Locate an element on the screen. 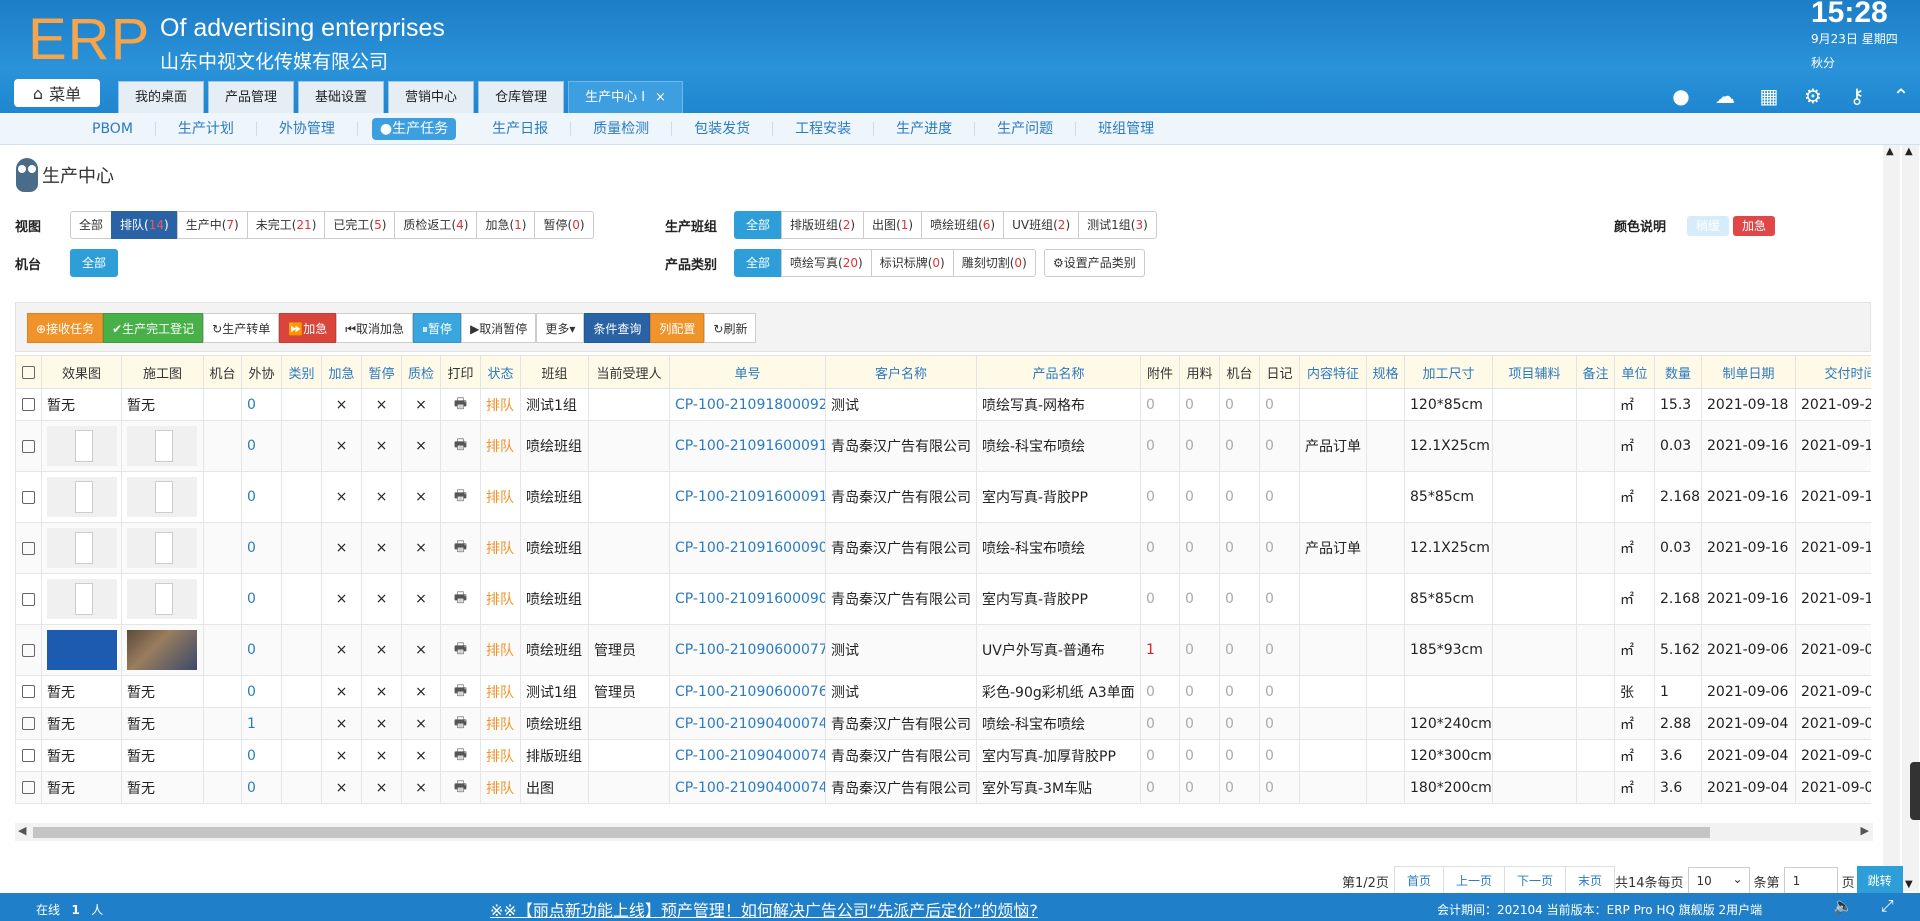 This screenshot has height=921, width=1920. subnav-daily: 生产日报 is located at coordinates (521, 128).